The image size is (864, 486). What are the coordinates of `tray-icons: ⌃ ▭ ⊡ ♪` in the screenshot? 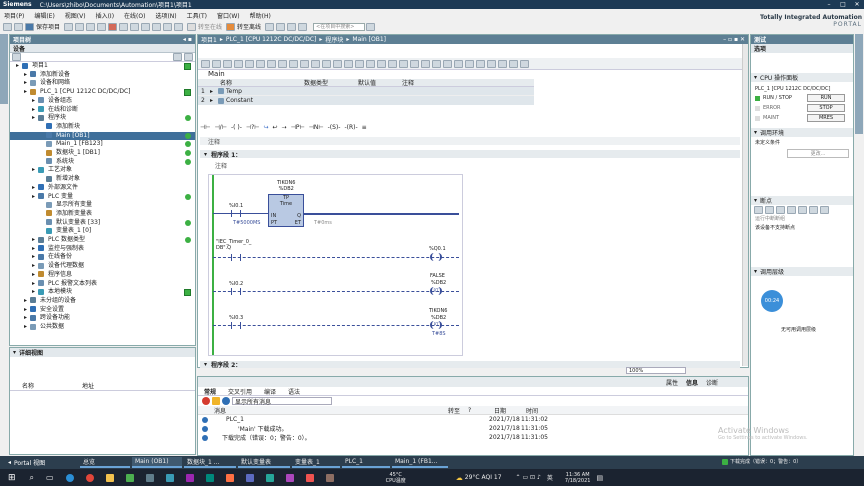 It's located at (528, 477).